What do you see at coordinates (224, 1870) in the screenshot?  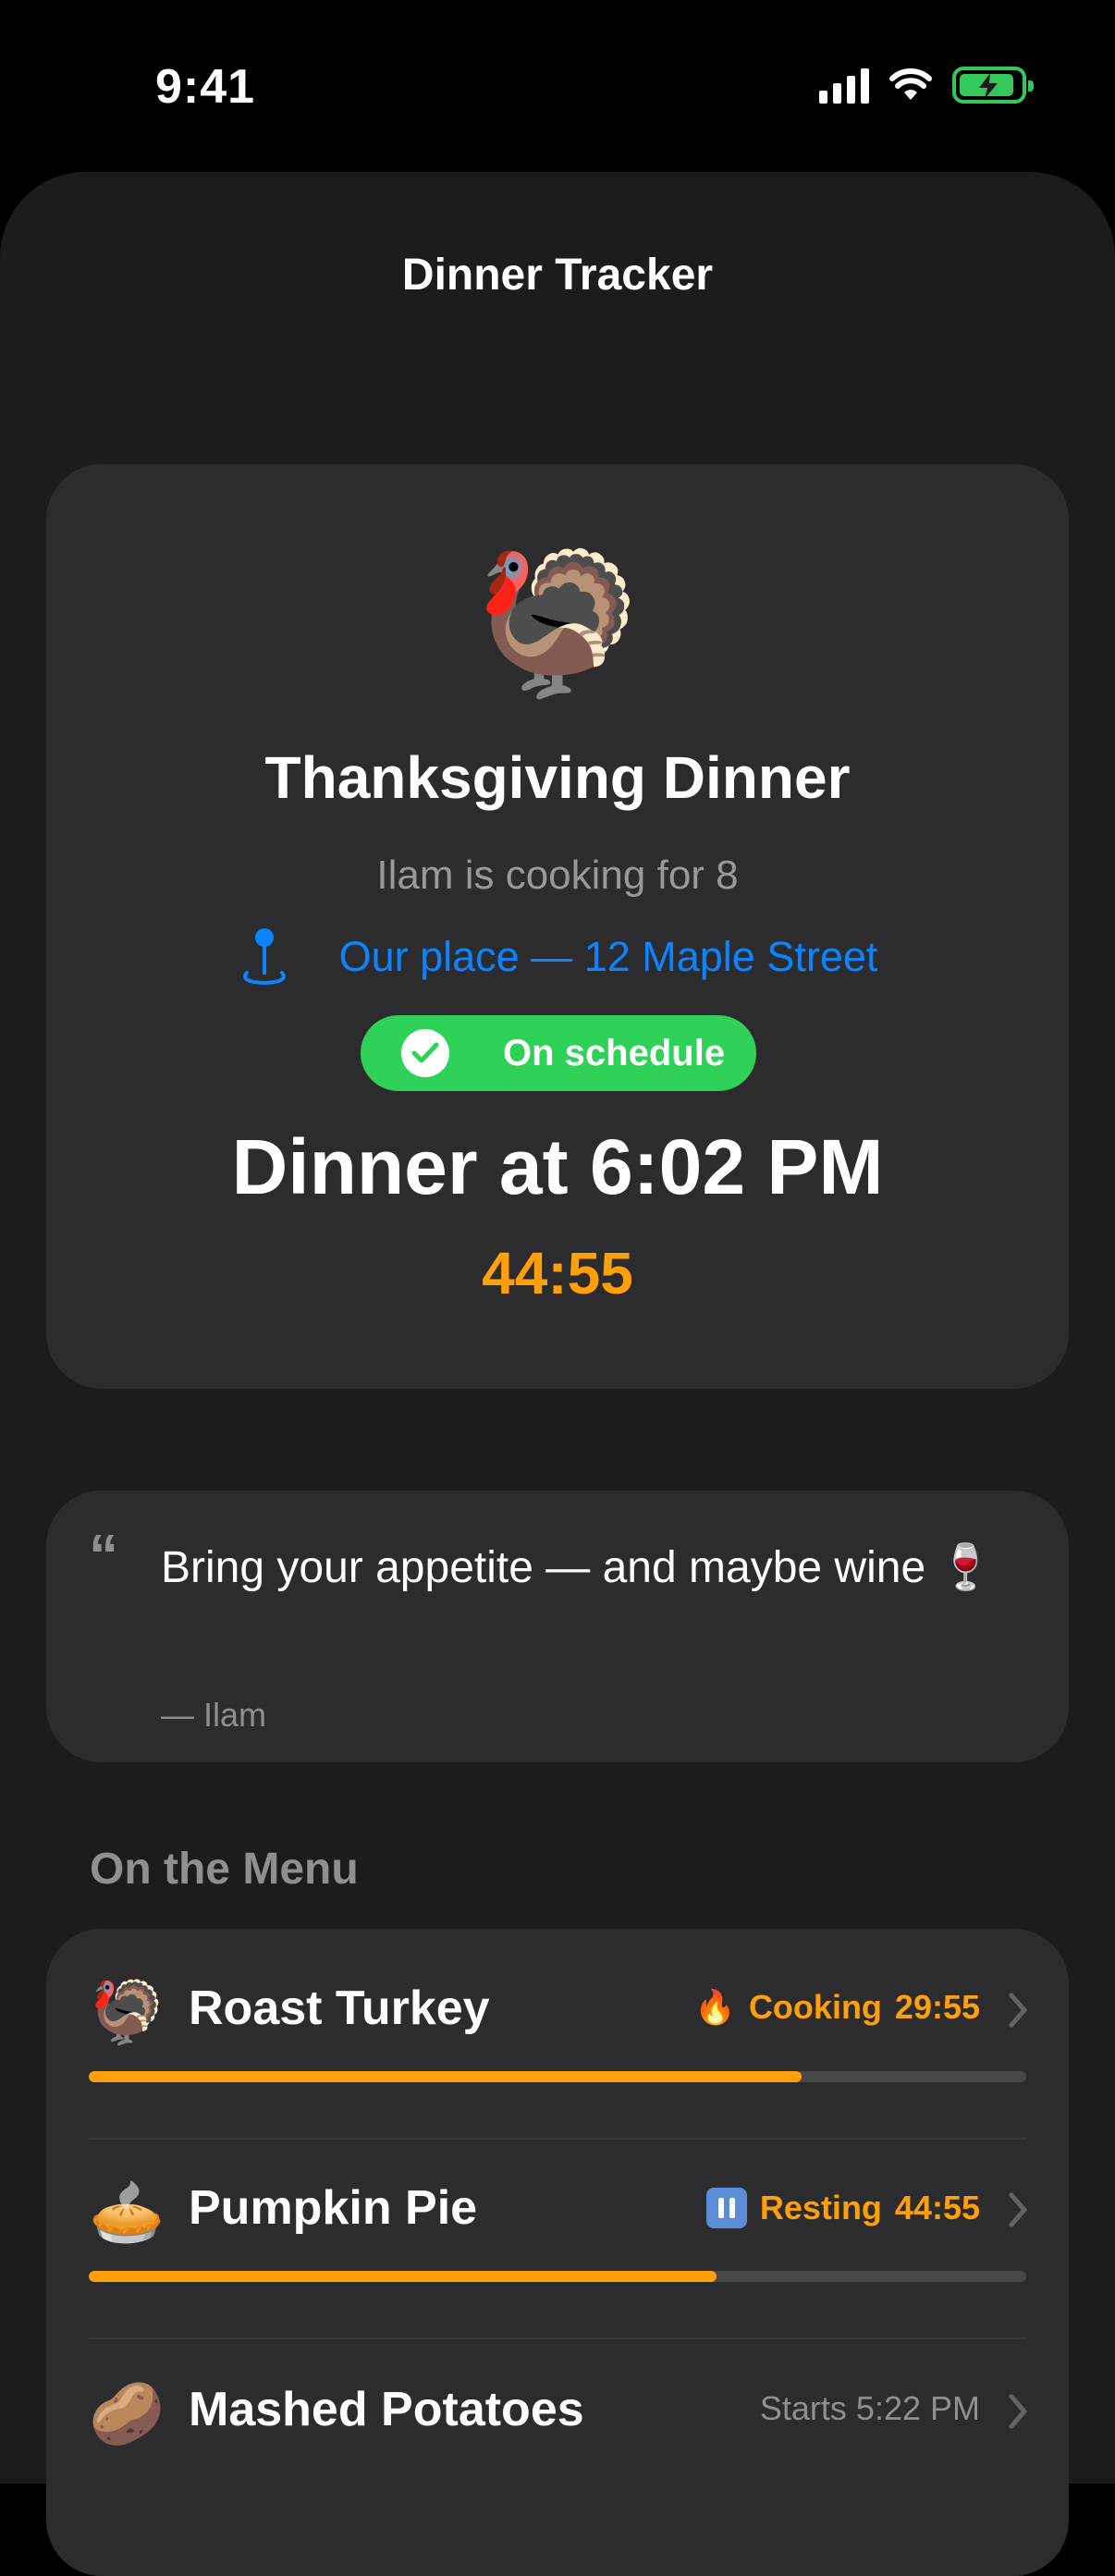 I see `menu-section-header: On the Menu` at bounding box center [224, 1870].